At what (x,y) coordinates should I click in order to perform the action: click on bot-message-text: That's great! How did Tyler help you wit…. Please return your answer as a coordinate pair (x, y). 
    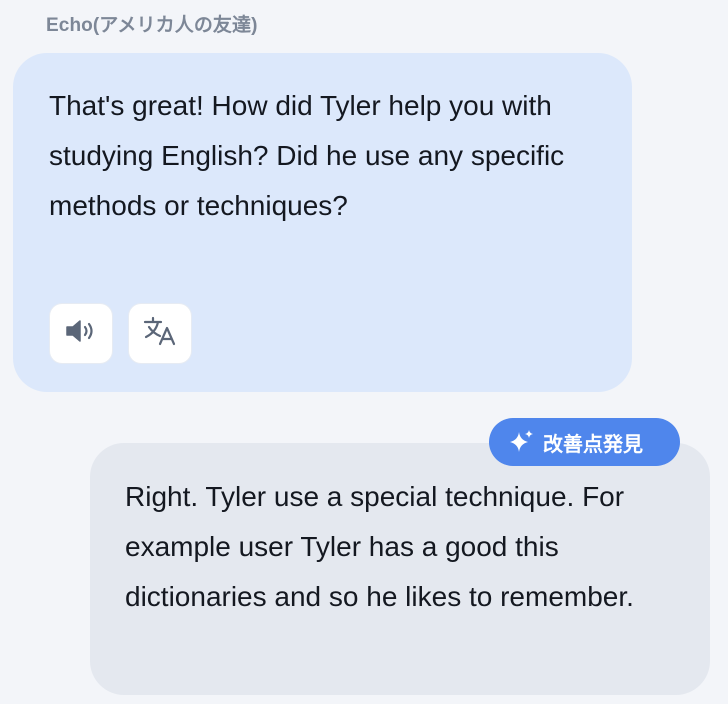
    Looking at the image, I should click on (307, 155).